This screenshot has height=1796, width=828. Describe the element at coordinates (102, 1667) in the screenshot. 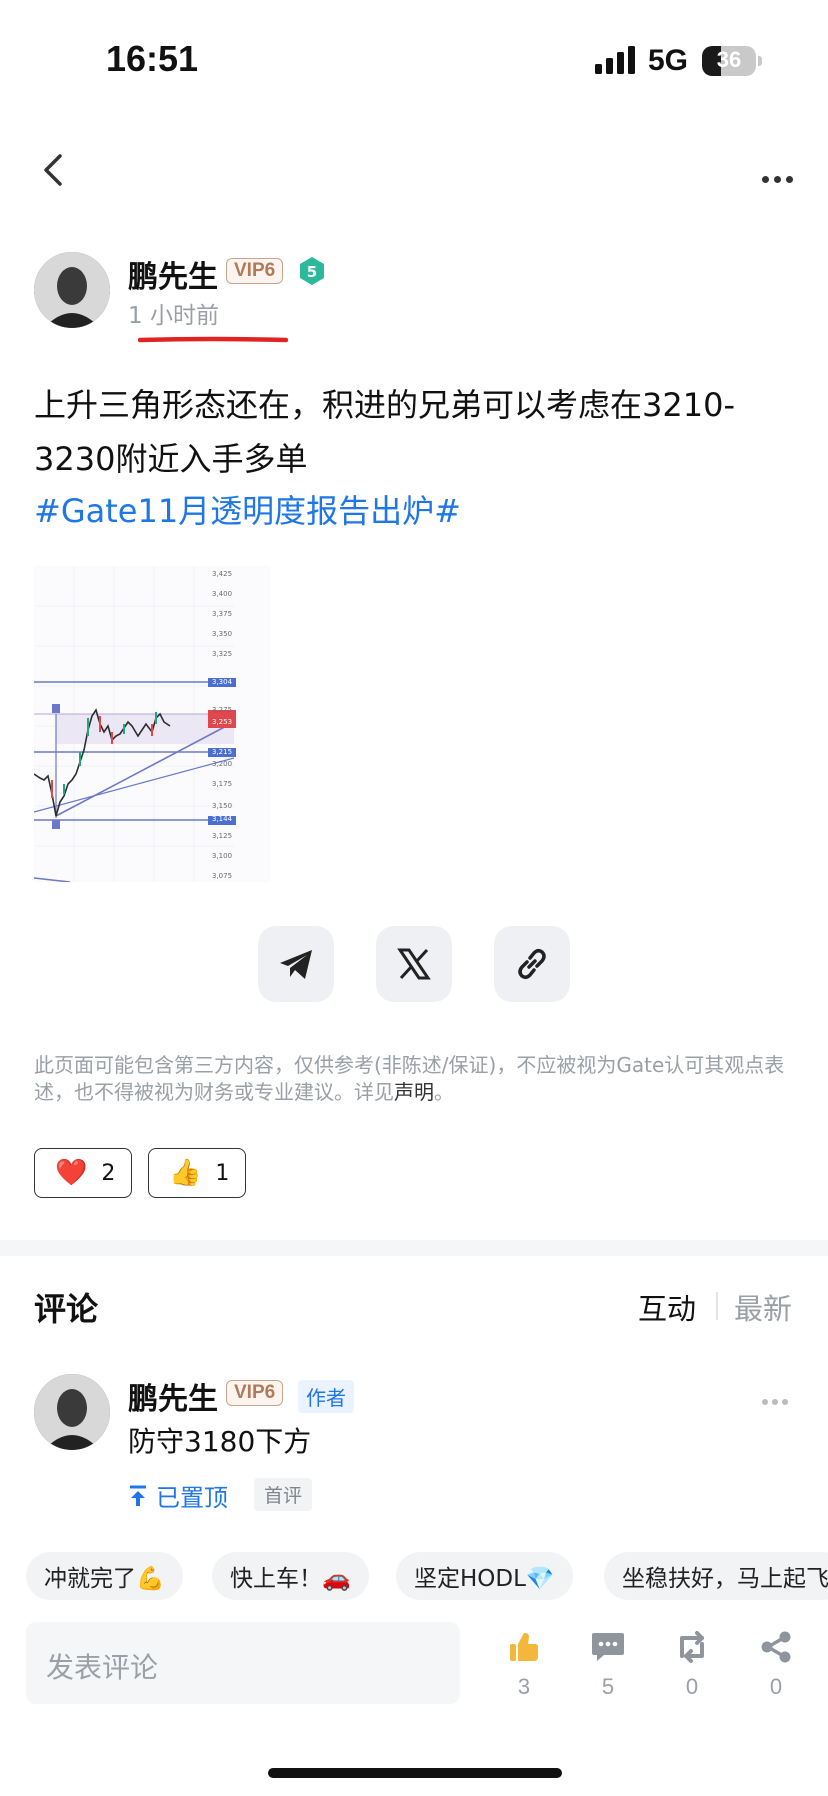

I see `comment-input-placeholder: 发表评论` at that location.